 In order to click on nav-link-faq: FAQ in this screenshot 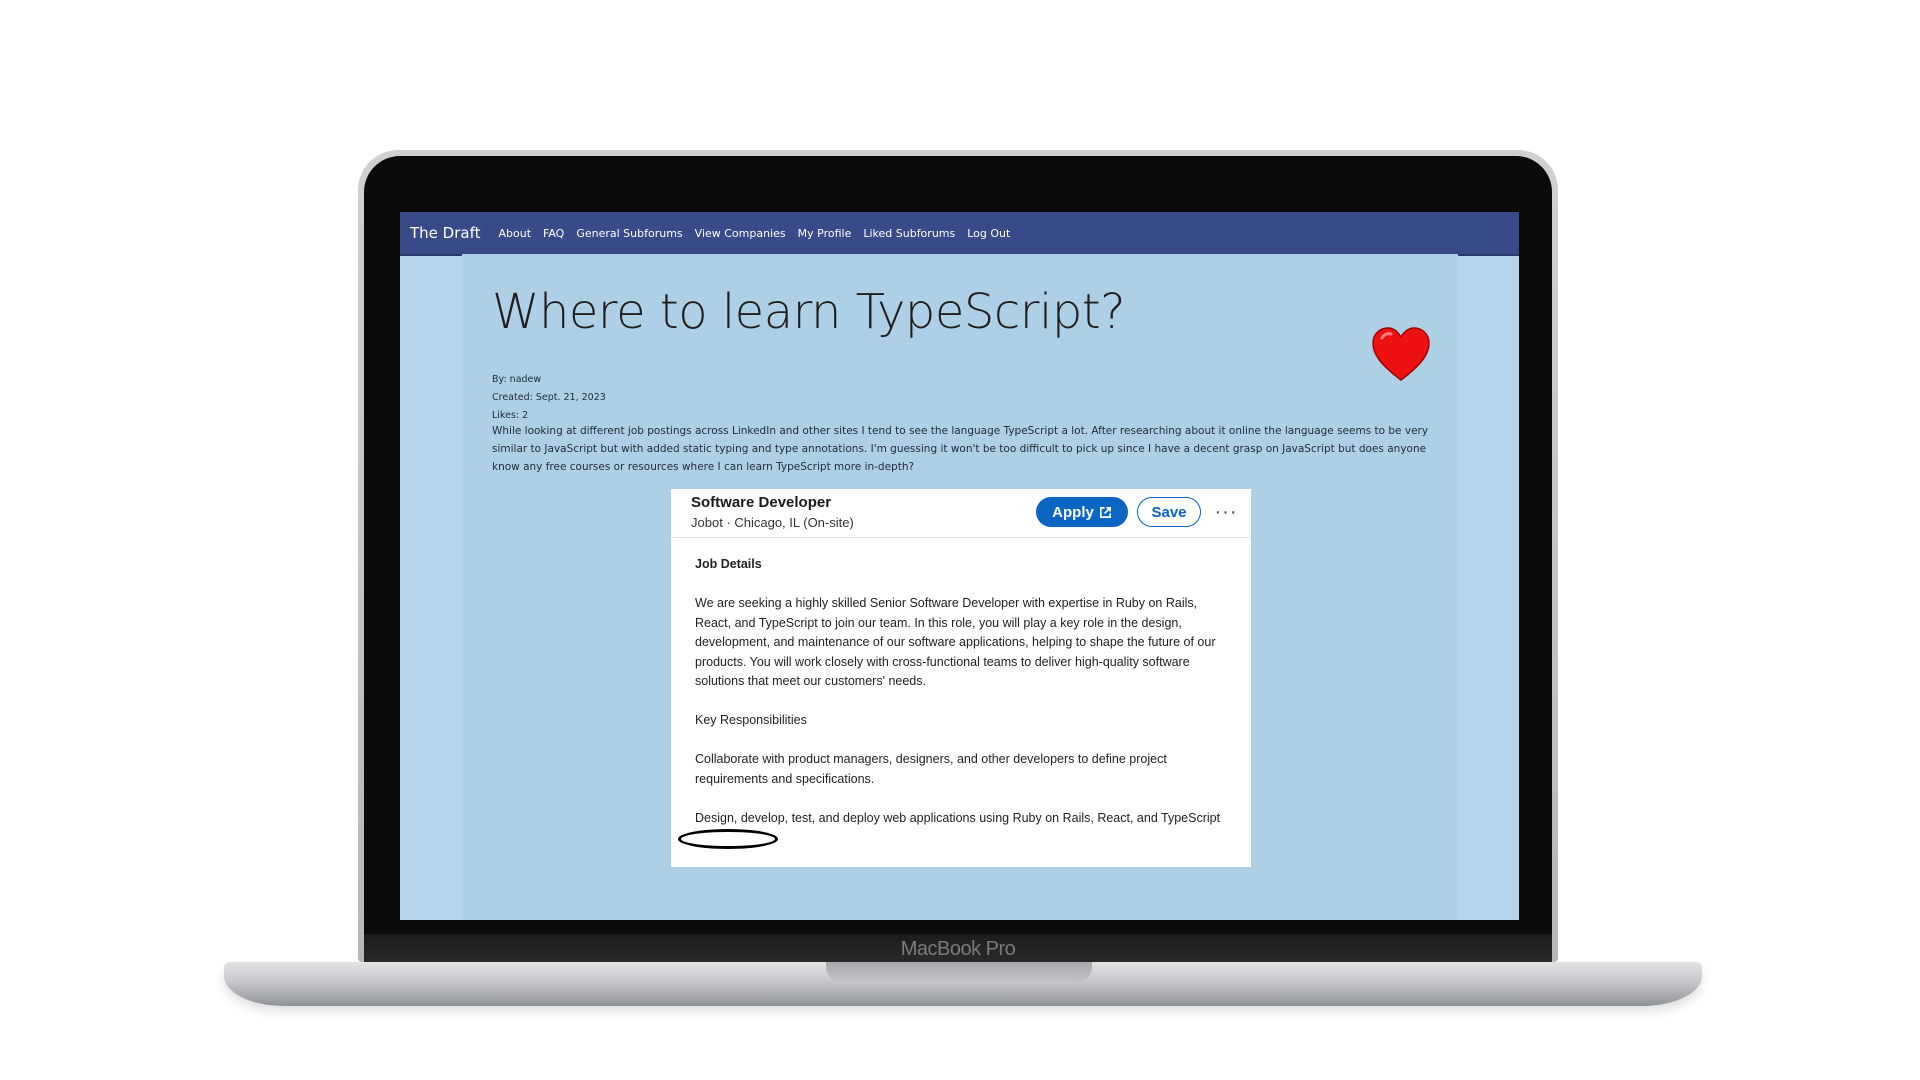, I will do `click(553, 233)`.